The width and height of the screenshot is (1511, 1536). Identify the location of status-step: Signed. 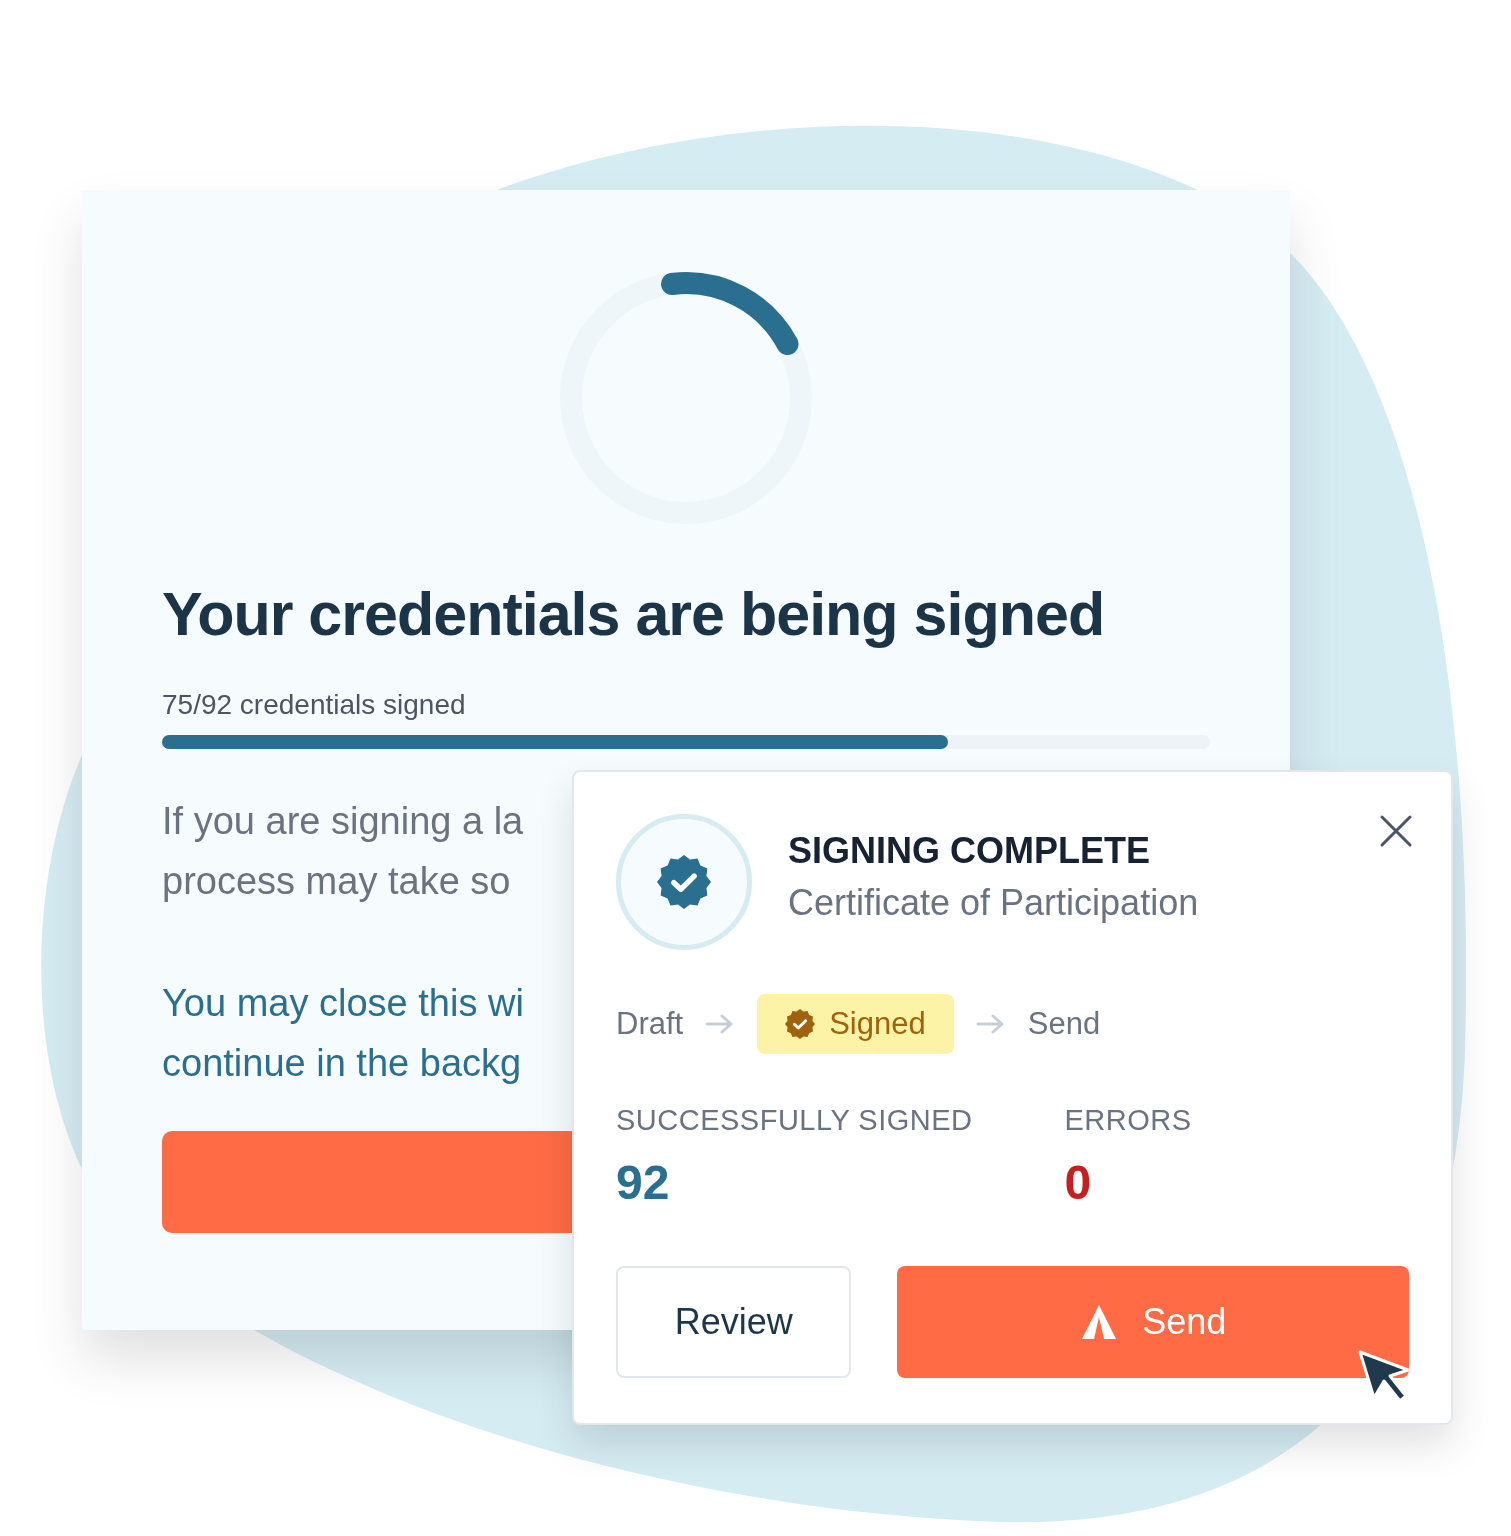
(855, 1024).